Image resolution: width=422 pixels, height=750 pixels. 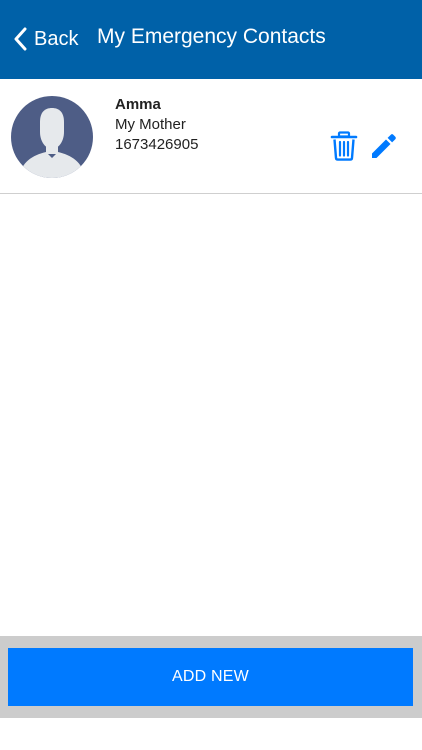 What do you see at coordinates (56, 39) in the screenshot?
I see `back-label: Back` at bounding box center [56, 39].